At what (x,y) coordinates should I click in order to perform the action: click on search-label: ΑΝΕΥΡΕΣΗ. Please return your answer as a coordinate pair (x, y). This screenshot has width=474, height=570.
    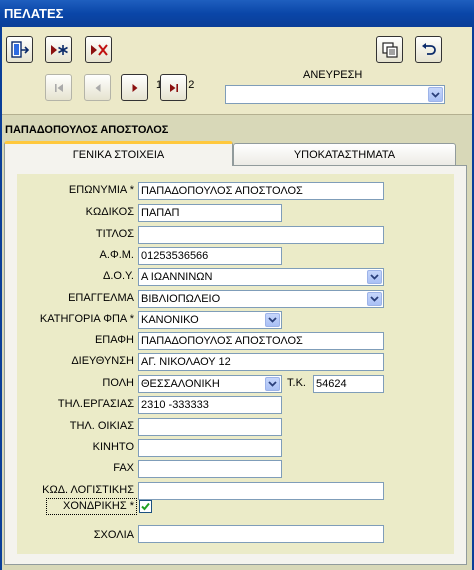
    Looking at the image, I should click on (333, 75).